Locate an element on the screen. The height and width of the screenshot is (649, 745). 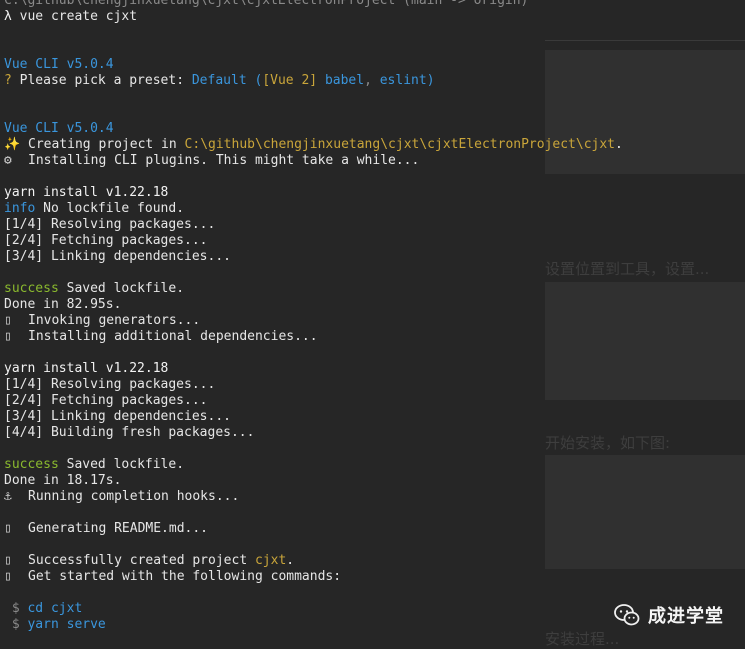
yarn-install-line: yarn install v1.22.18 is located at coordinates (86, 192).